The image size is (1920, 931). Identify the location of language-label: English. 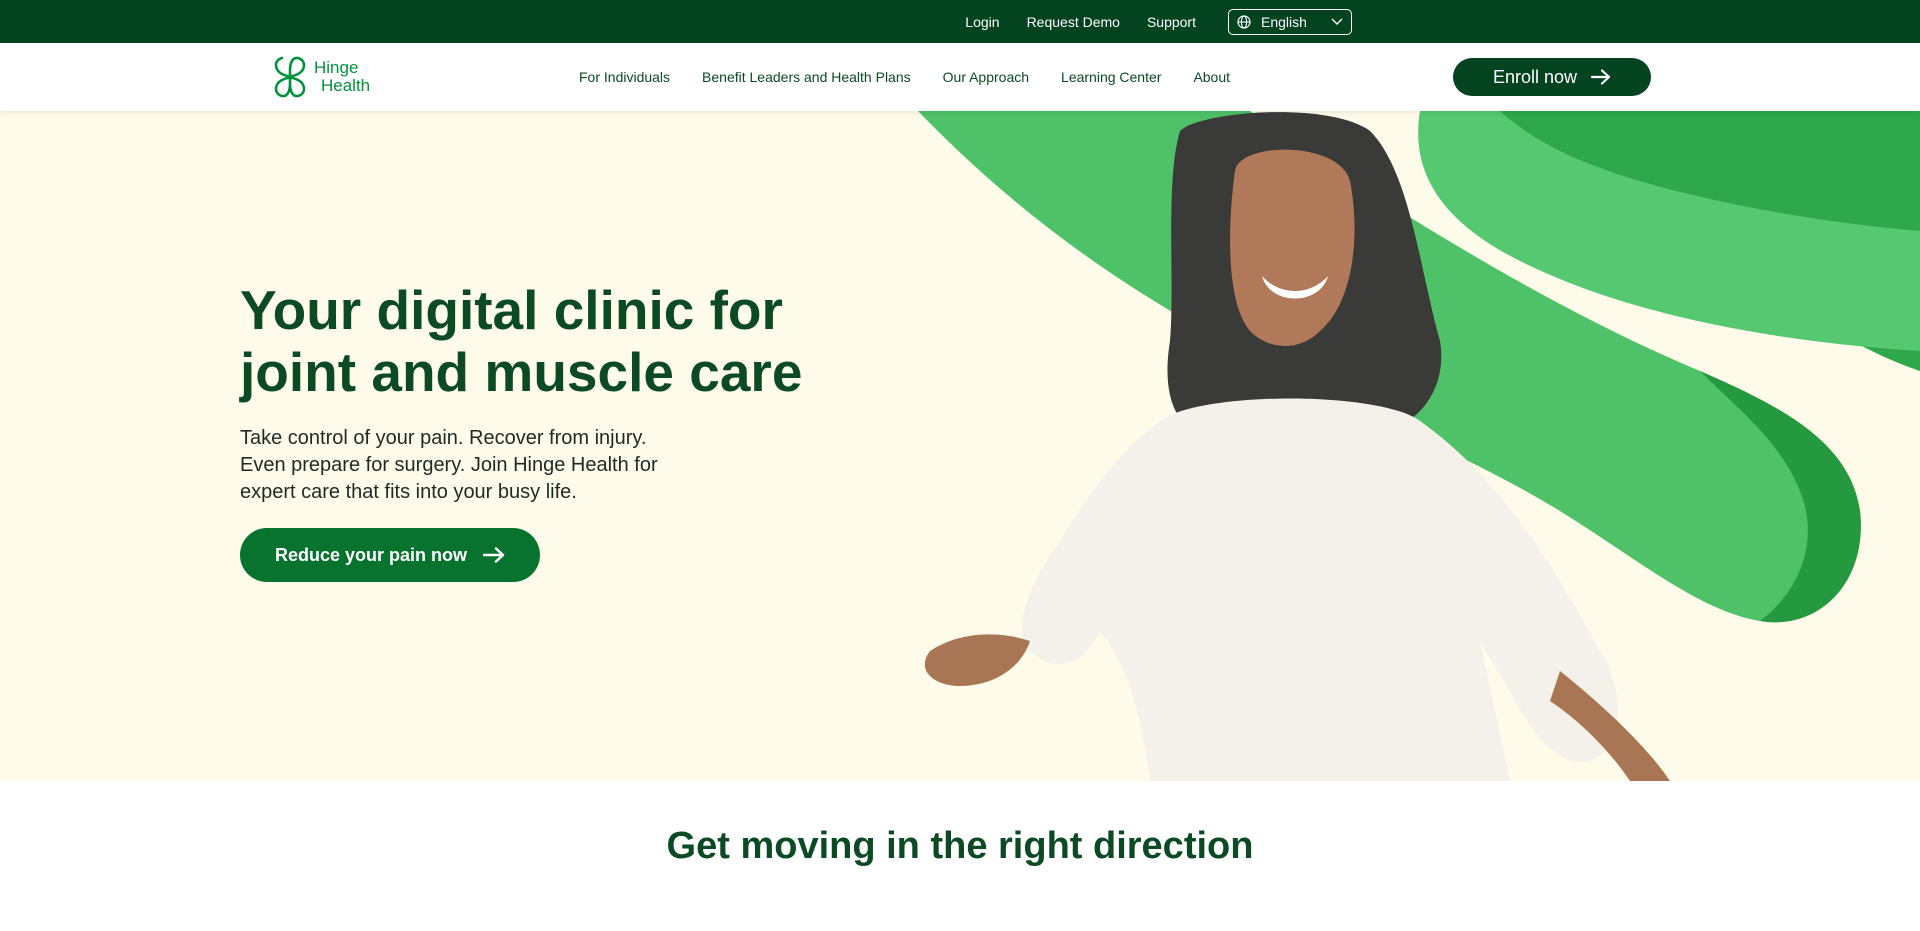
(1284, 21).